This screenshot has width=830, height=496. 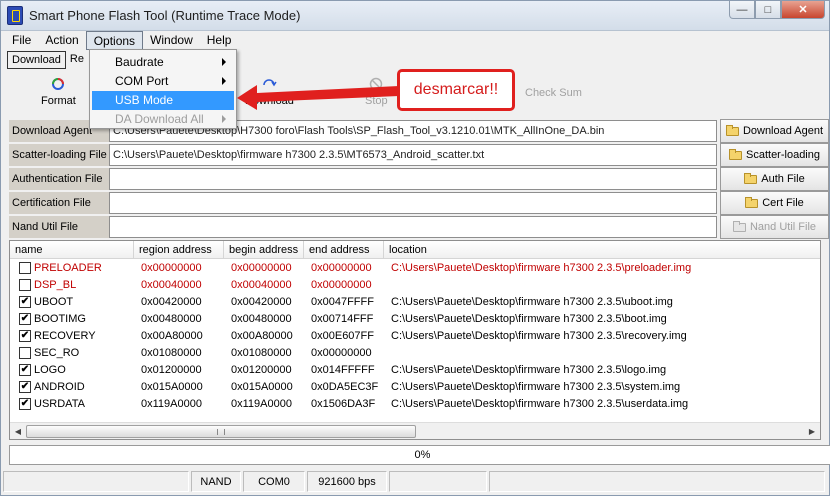 I want to click on status-storage: NAND, so click(x=216, y=481).